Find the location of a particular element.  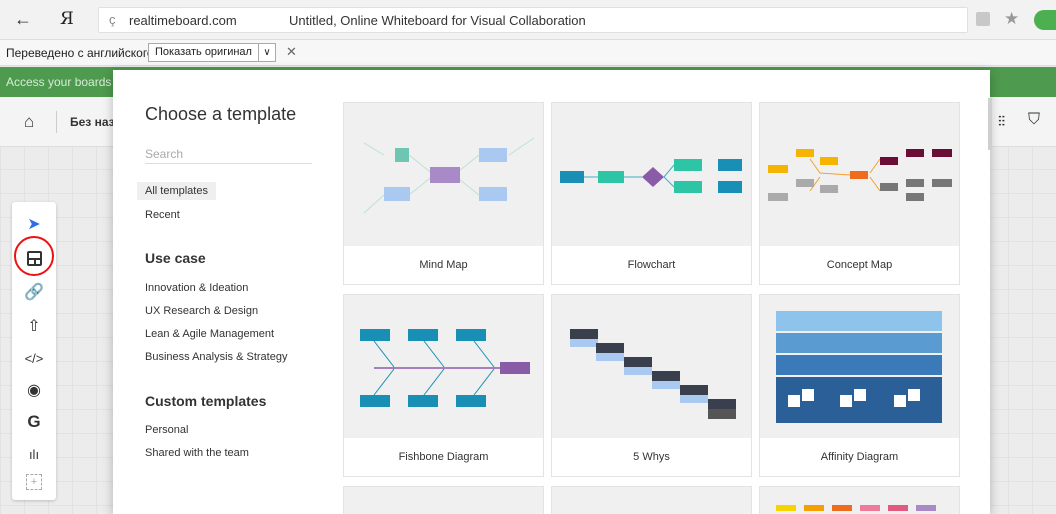

template-card-concept-map: Concept Map is located at coordinates (859, 193).